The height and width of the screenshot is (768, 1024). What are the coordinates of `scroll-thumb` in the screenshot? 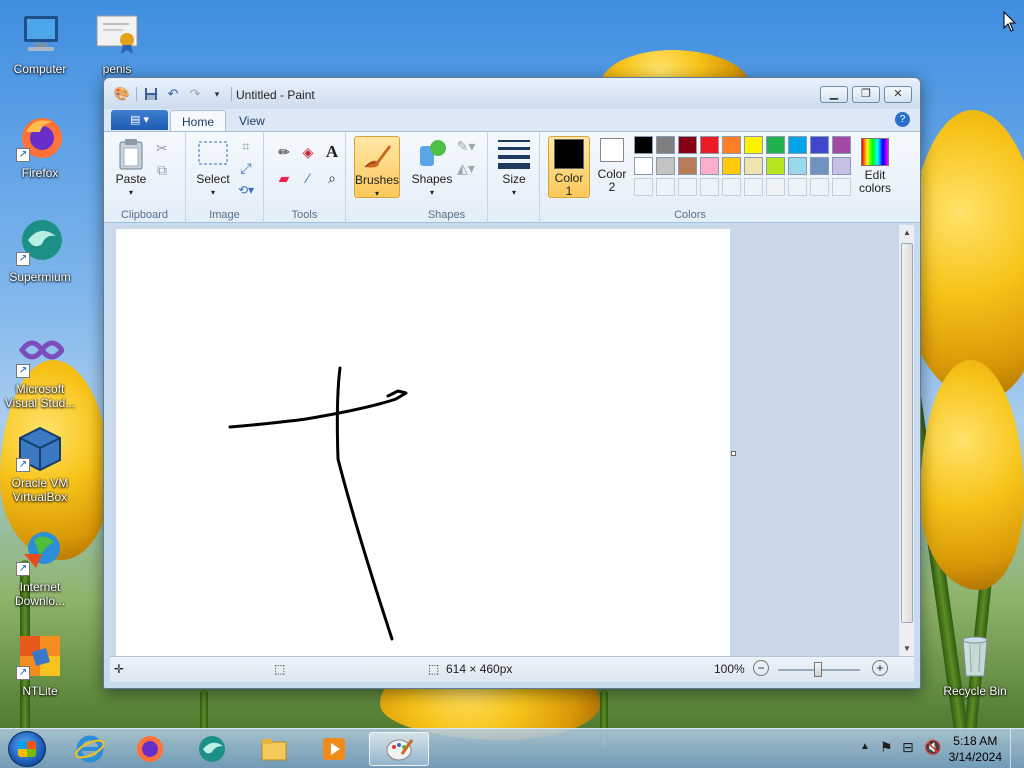 It's located at (907, 433).